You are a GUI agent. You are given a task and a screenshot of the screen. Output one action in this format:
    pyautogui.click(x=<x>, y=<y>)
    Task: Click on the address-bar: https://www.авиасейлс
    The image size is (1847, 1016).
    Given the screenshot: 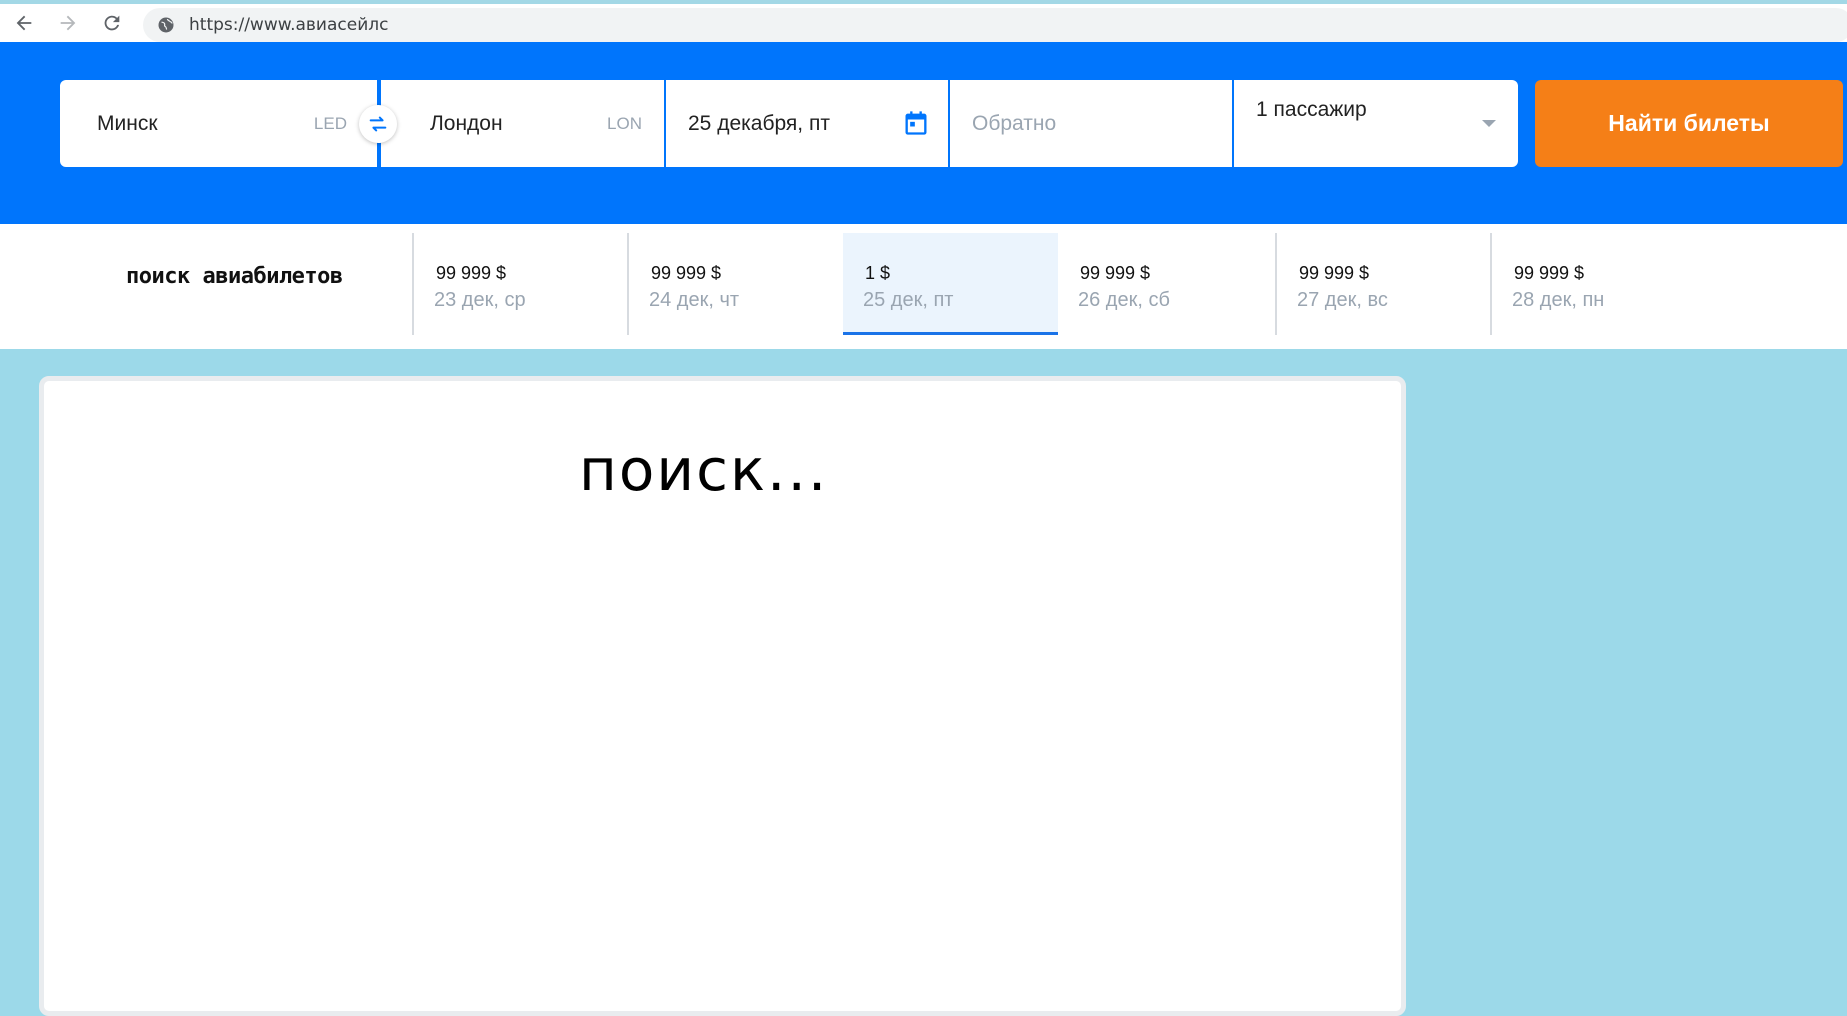 What is the action you would take?
    pyautogui.click(x=995, y=25)
    